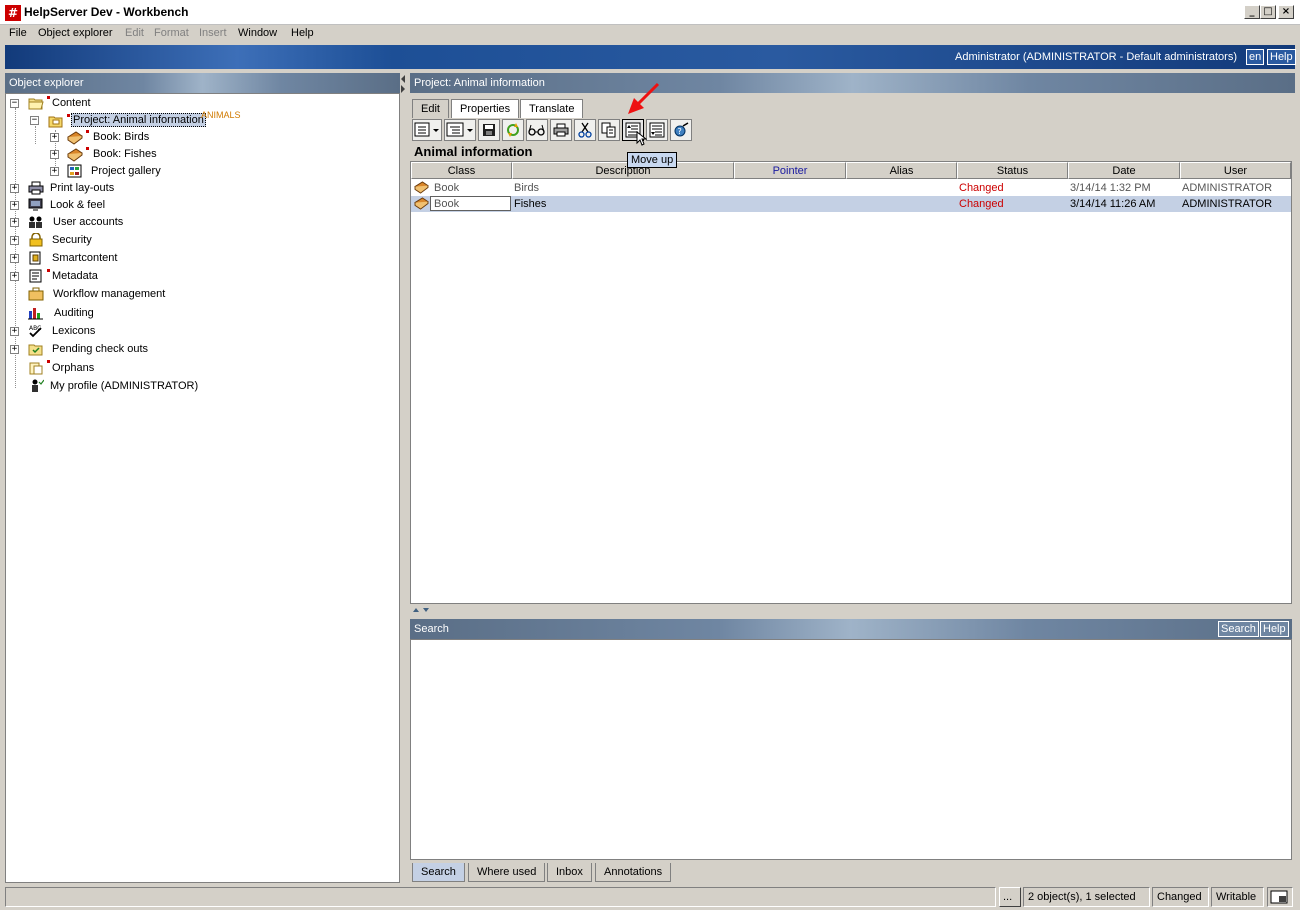  Describe the element at coordinates (430, 108) in the screenshot. I see `tab-edit: Edit` at that location.